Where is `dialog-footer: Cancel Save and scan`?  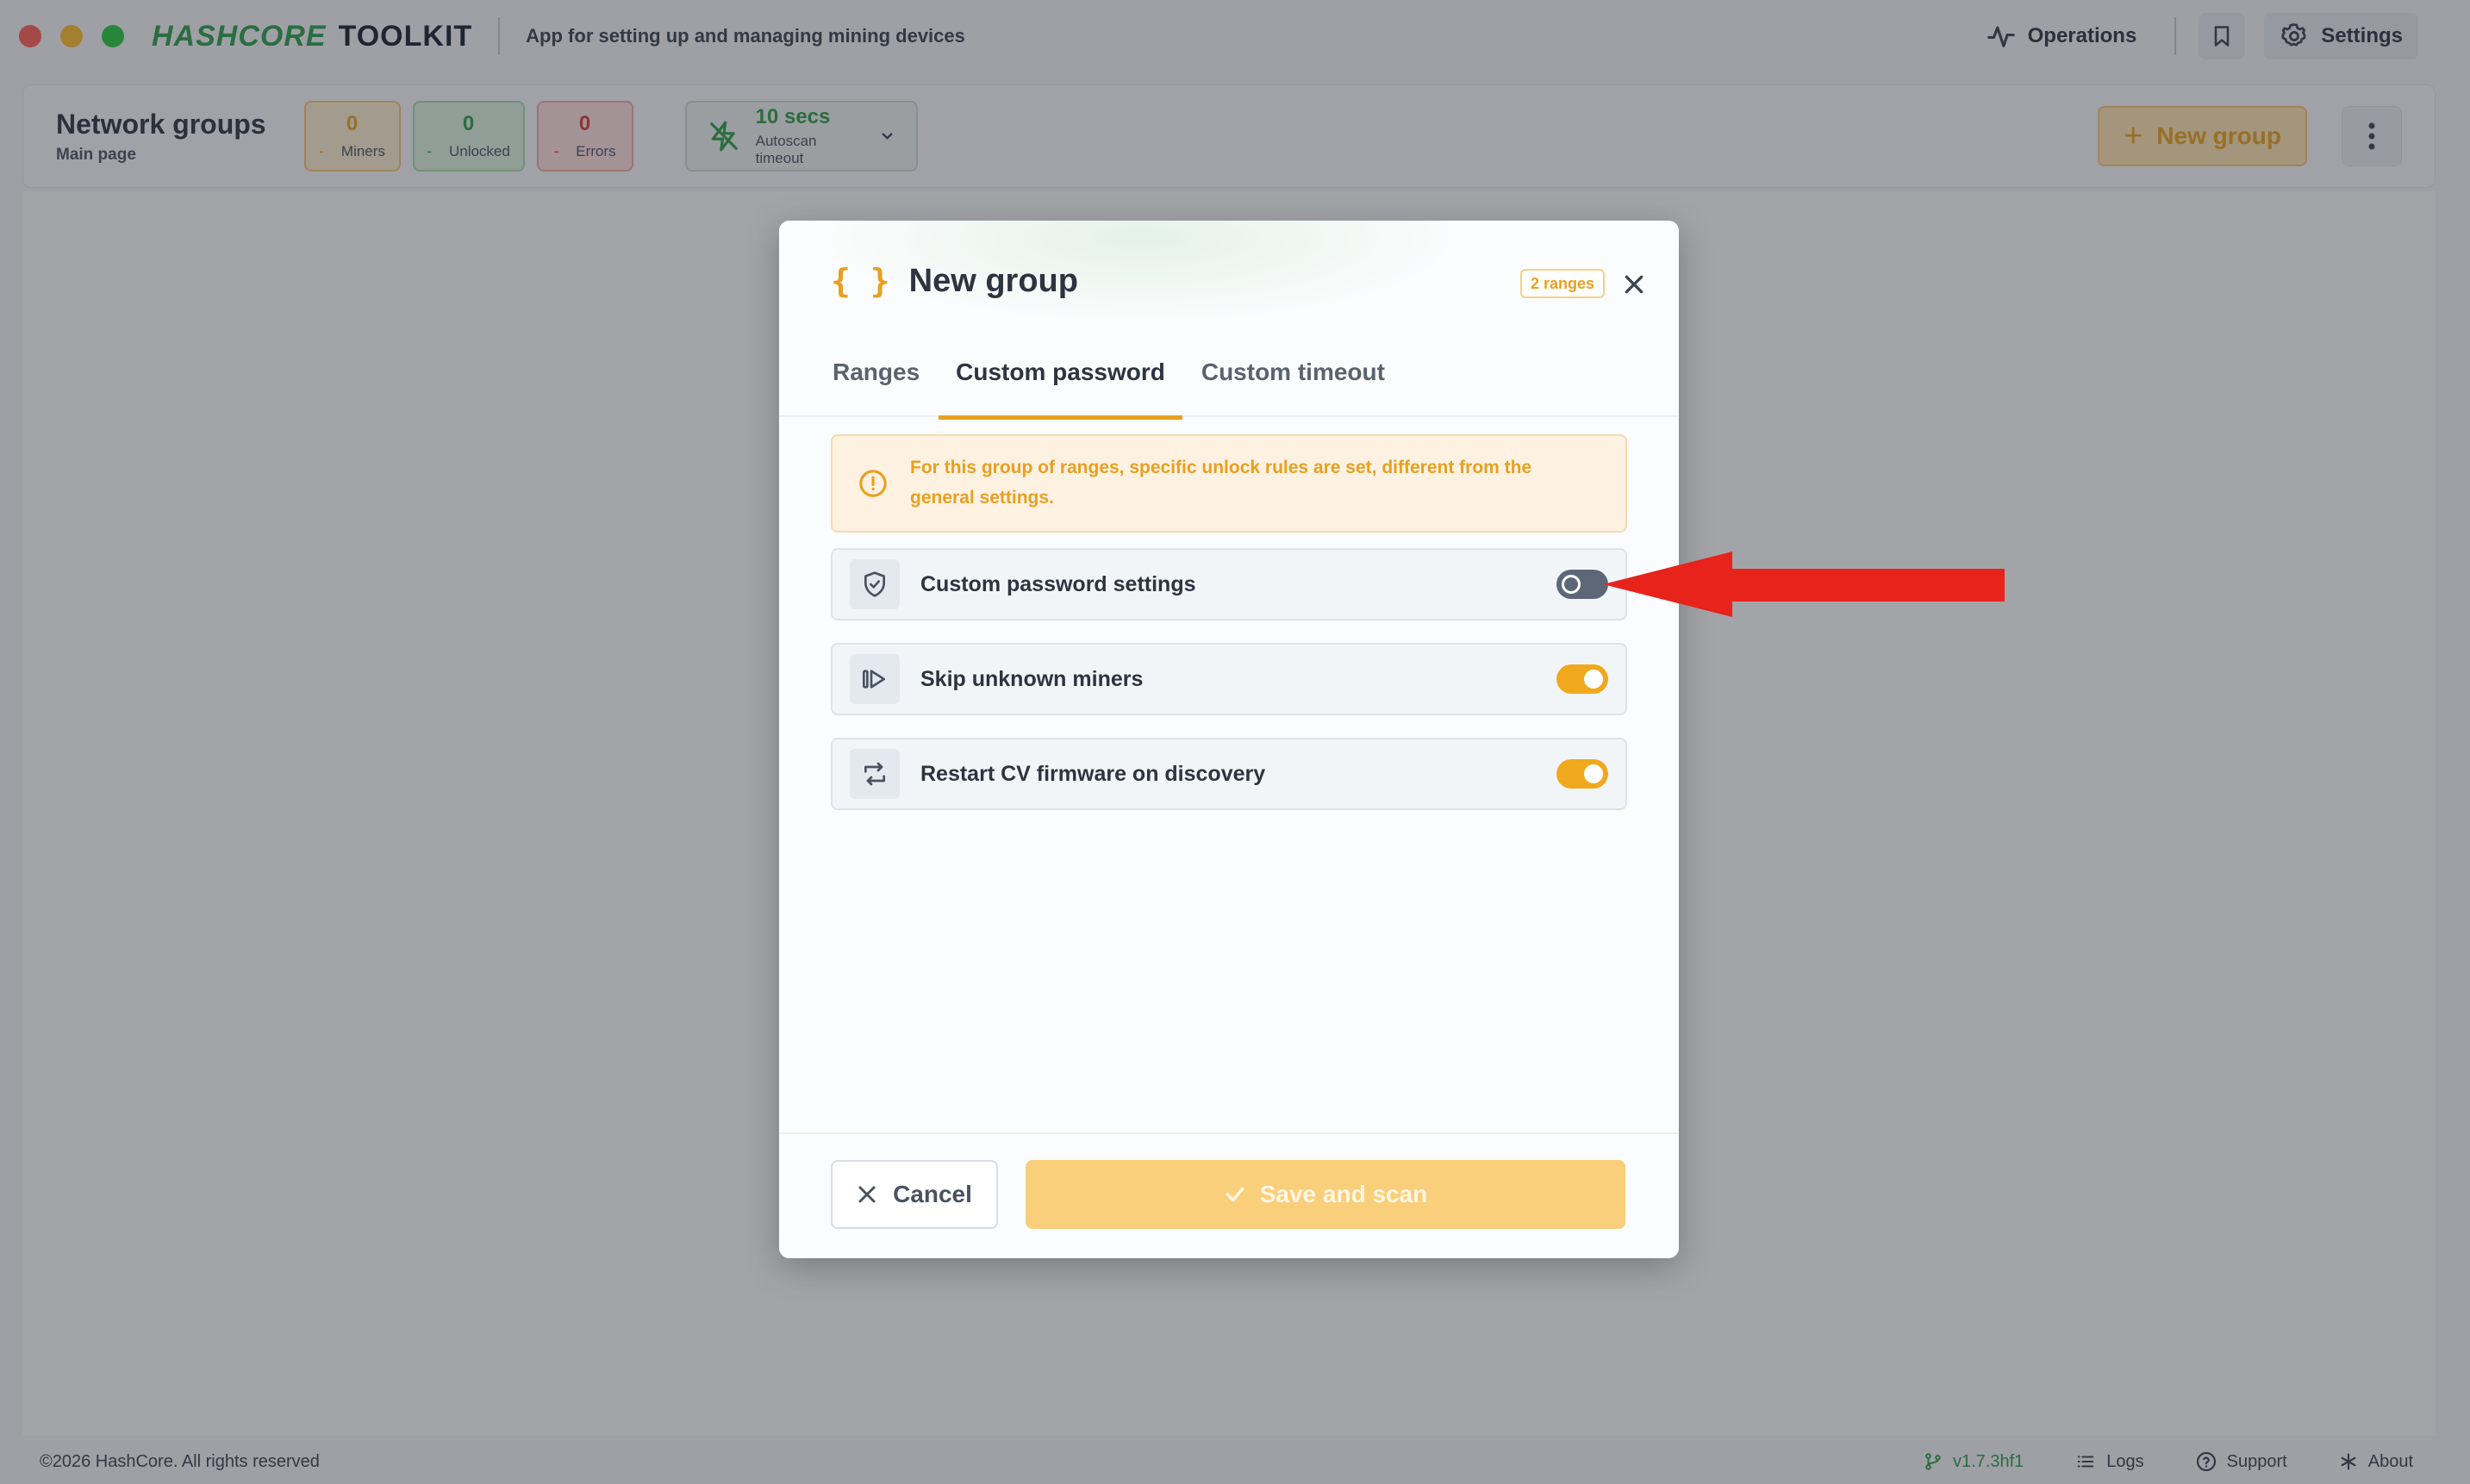
dialog-footer: Cancel Save and scan is located at coordinates (1229, 1195).